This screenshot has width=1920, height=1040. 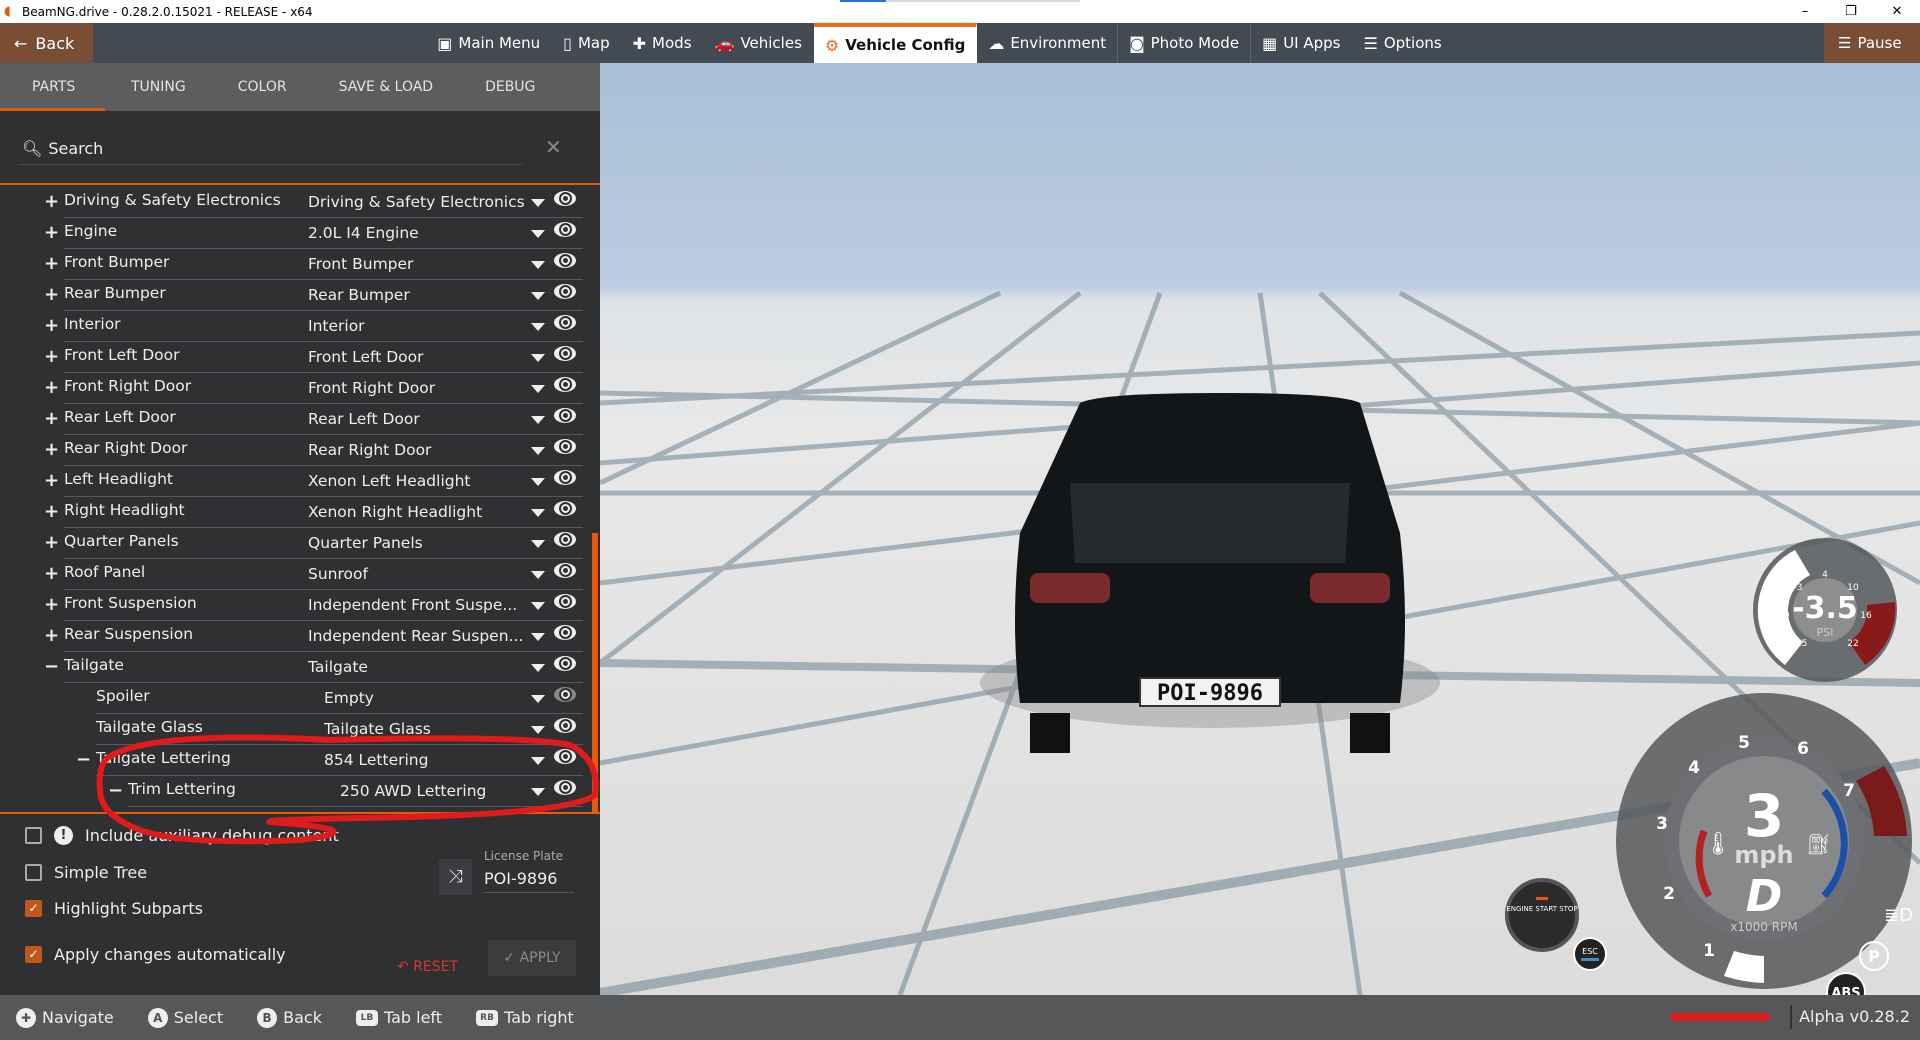 What do you see at coordinates (158, 87) in the screenshot?
I see `tab-tuning: TUNING` at bounding box center [158, 87].